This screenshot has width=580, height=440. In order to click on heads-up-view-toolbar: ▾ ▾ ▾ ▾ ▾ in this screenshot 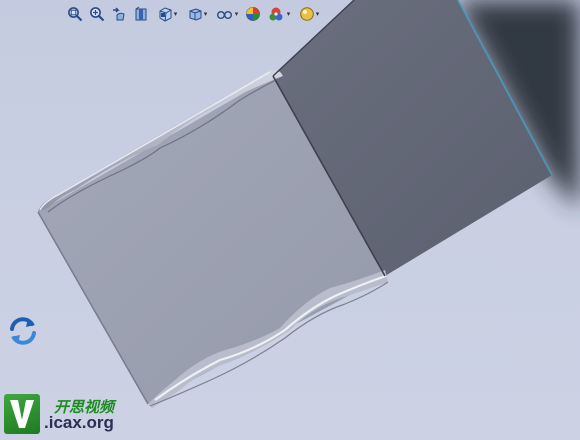, I will do `click(194, 14)`.